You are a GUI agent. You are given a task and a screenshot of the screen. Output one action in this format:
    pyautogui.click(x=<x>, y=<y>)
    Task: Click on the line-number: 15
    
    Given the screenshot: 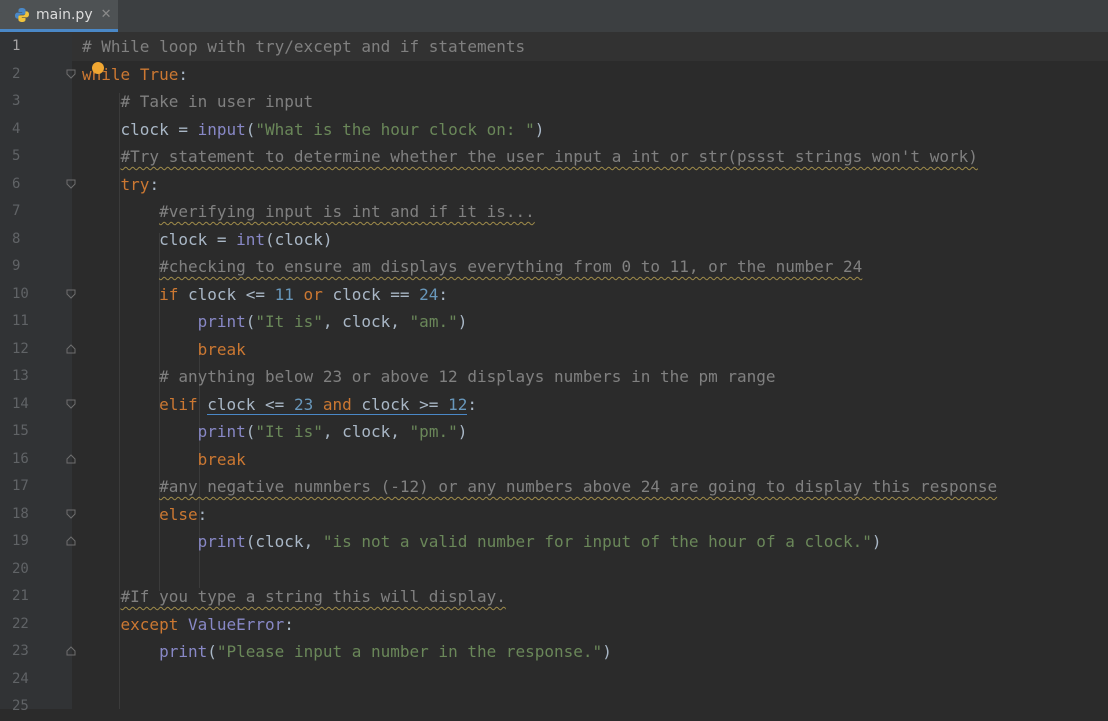 What is the action you would take?
    pyautogui.click(x=20, y=431)
    